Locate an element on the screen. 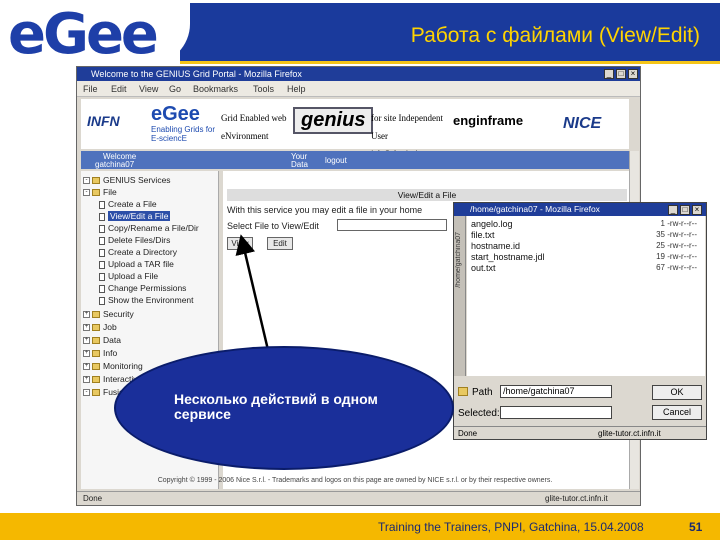  tree-item-delete: Delete Files/Dirs is located at coordinates (134, 240).